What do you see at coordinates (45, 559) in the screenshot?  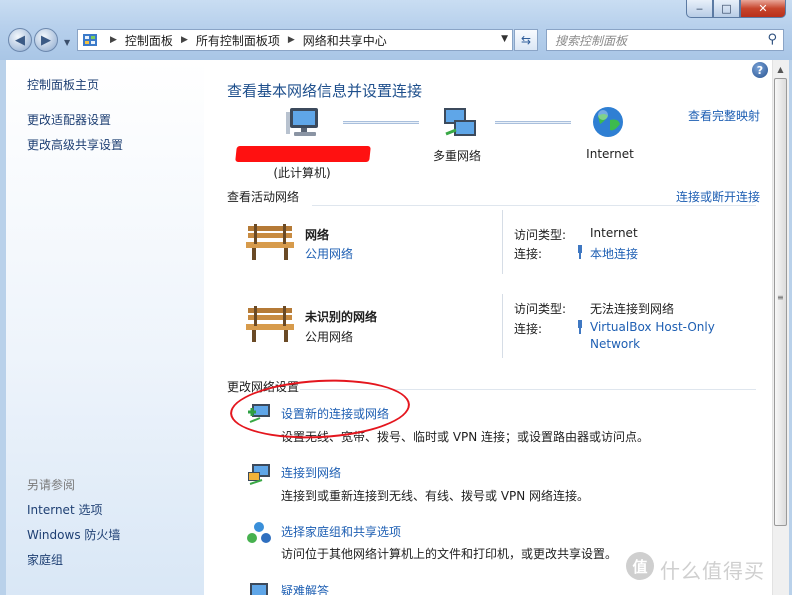 I see `see-also-homegroup: 家庭组` at bounding box center [45, 559].